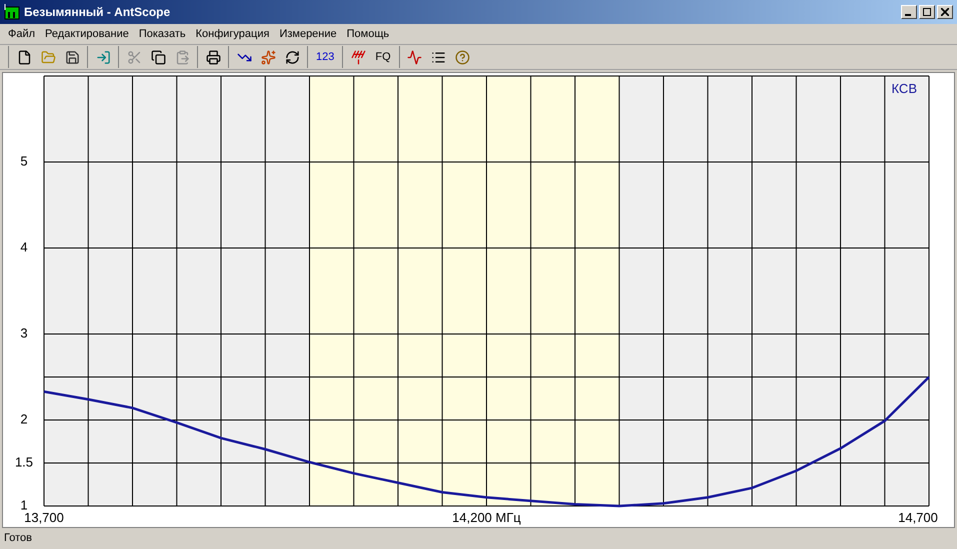  What do you see at coordinates (44, 517) in the screenshot?
I see `x-axis-label: 13,700` at bounding box center [44, 517].